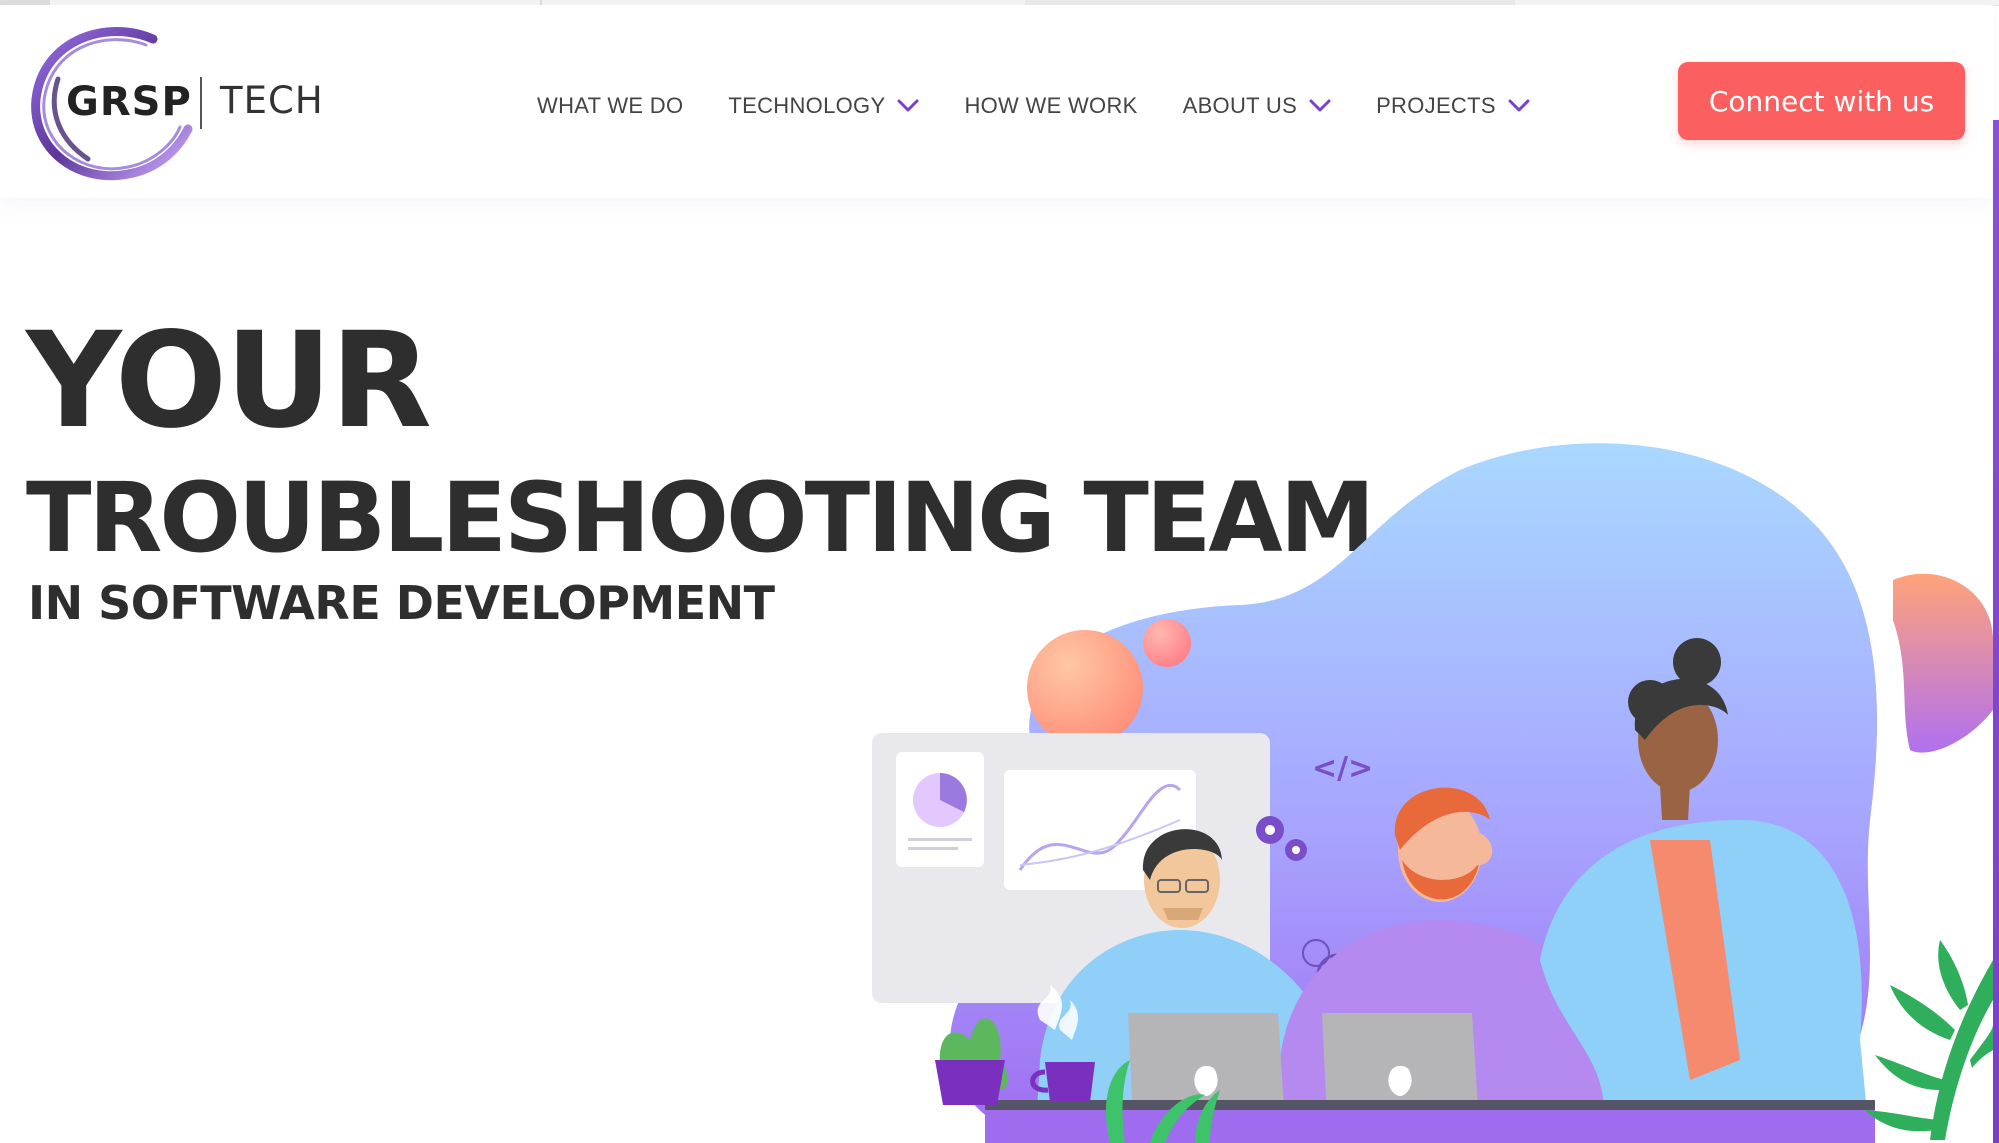  Describe the element at coordinates (401, 603) in the screenshot. I see `hero-subtitle: IN SOFTWARE DEVELOPMENT` at that location.